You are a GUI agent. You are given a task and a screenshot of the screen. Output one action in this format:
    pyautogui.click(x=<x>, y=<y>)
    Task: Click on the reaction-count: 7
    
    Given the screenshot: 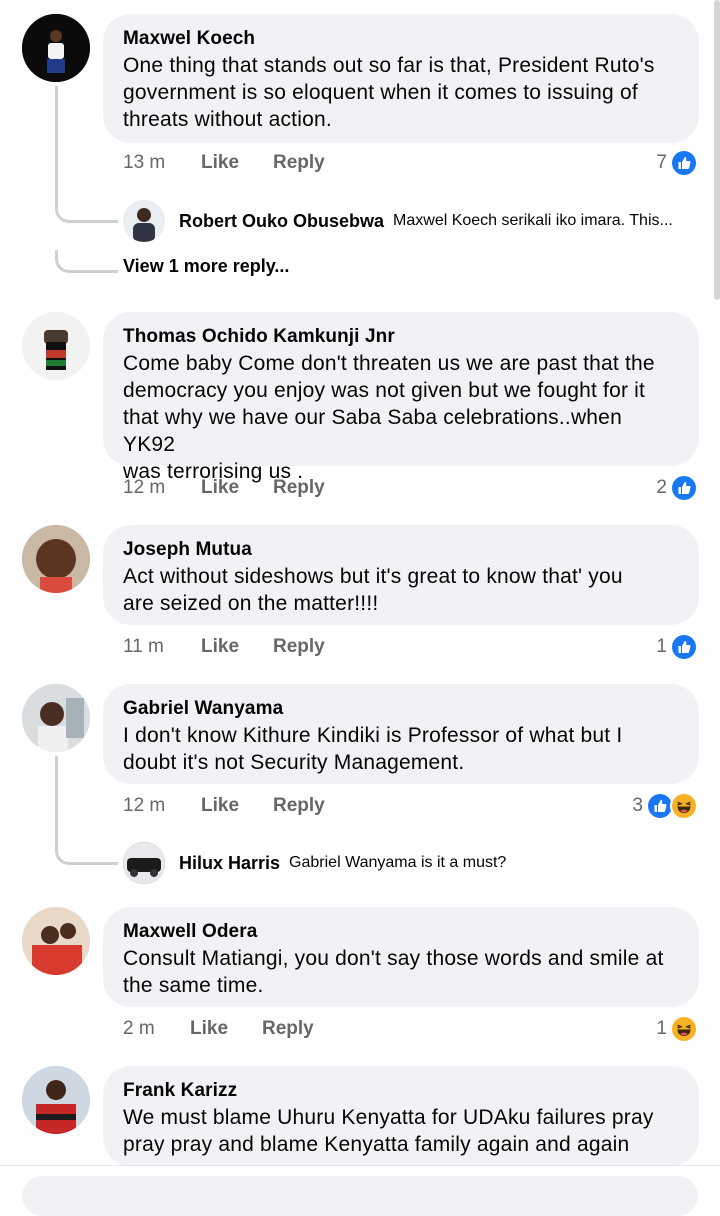 What is the action you would take?
    pyautogui.click(x=661, y=162)
    